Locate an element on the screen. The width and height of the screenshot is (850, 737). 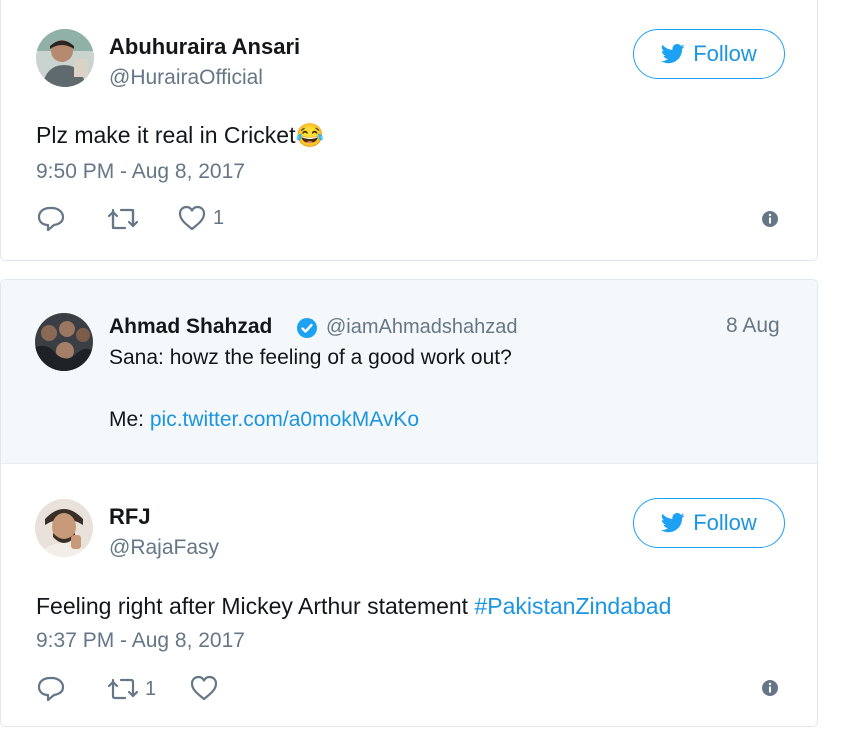
hashtag-link: #PakistanZindabad is located at coordinates (572, 606).